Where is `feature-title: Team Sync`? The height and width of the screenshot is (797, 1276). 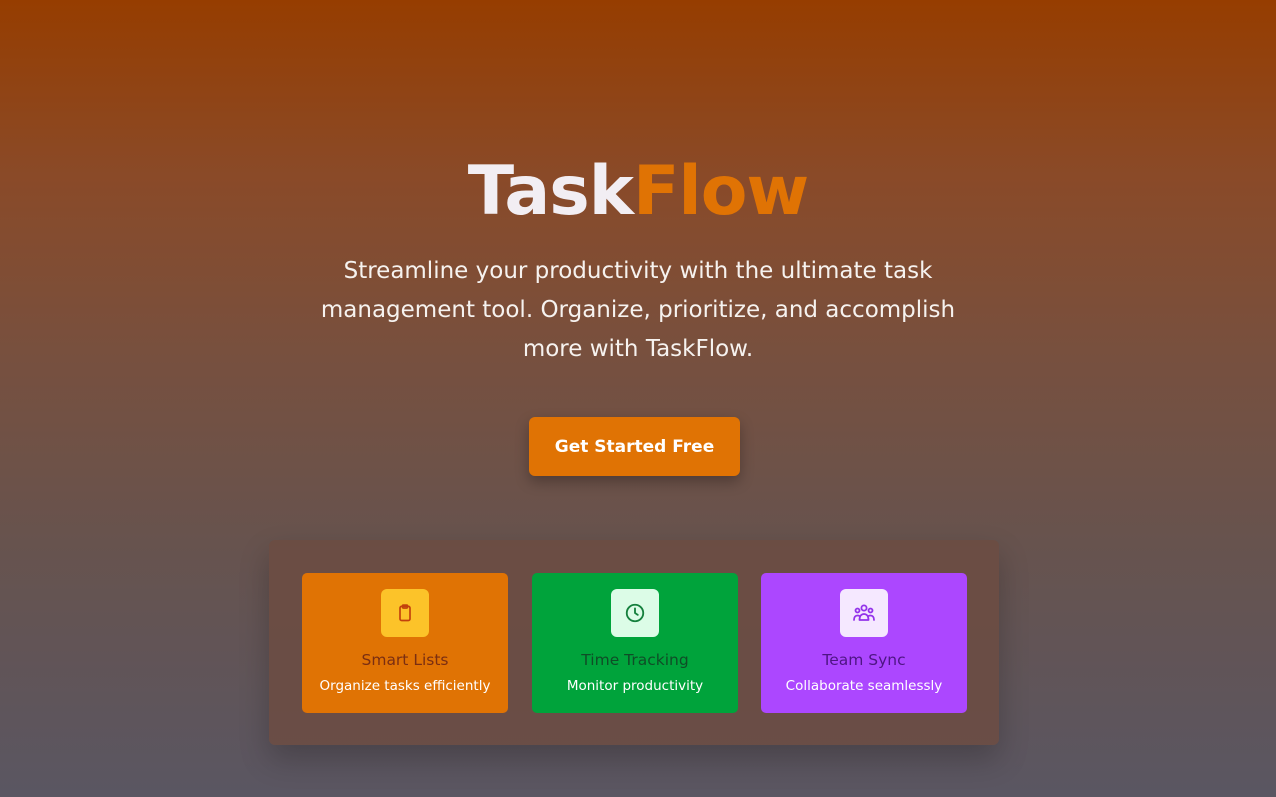
feature-title: Team Sync is located at coordinates (864, 660).